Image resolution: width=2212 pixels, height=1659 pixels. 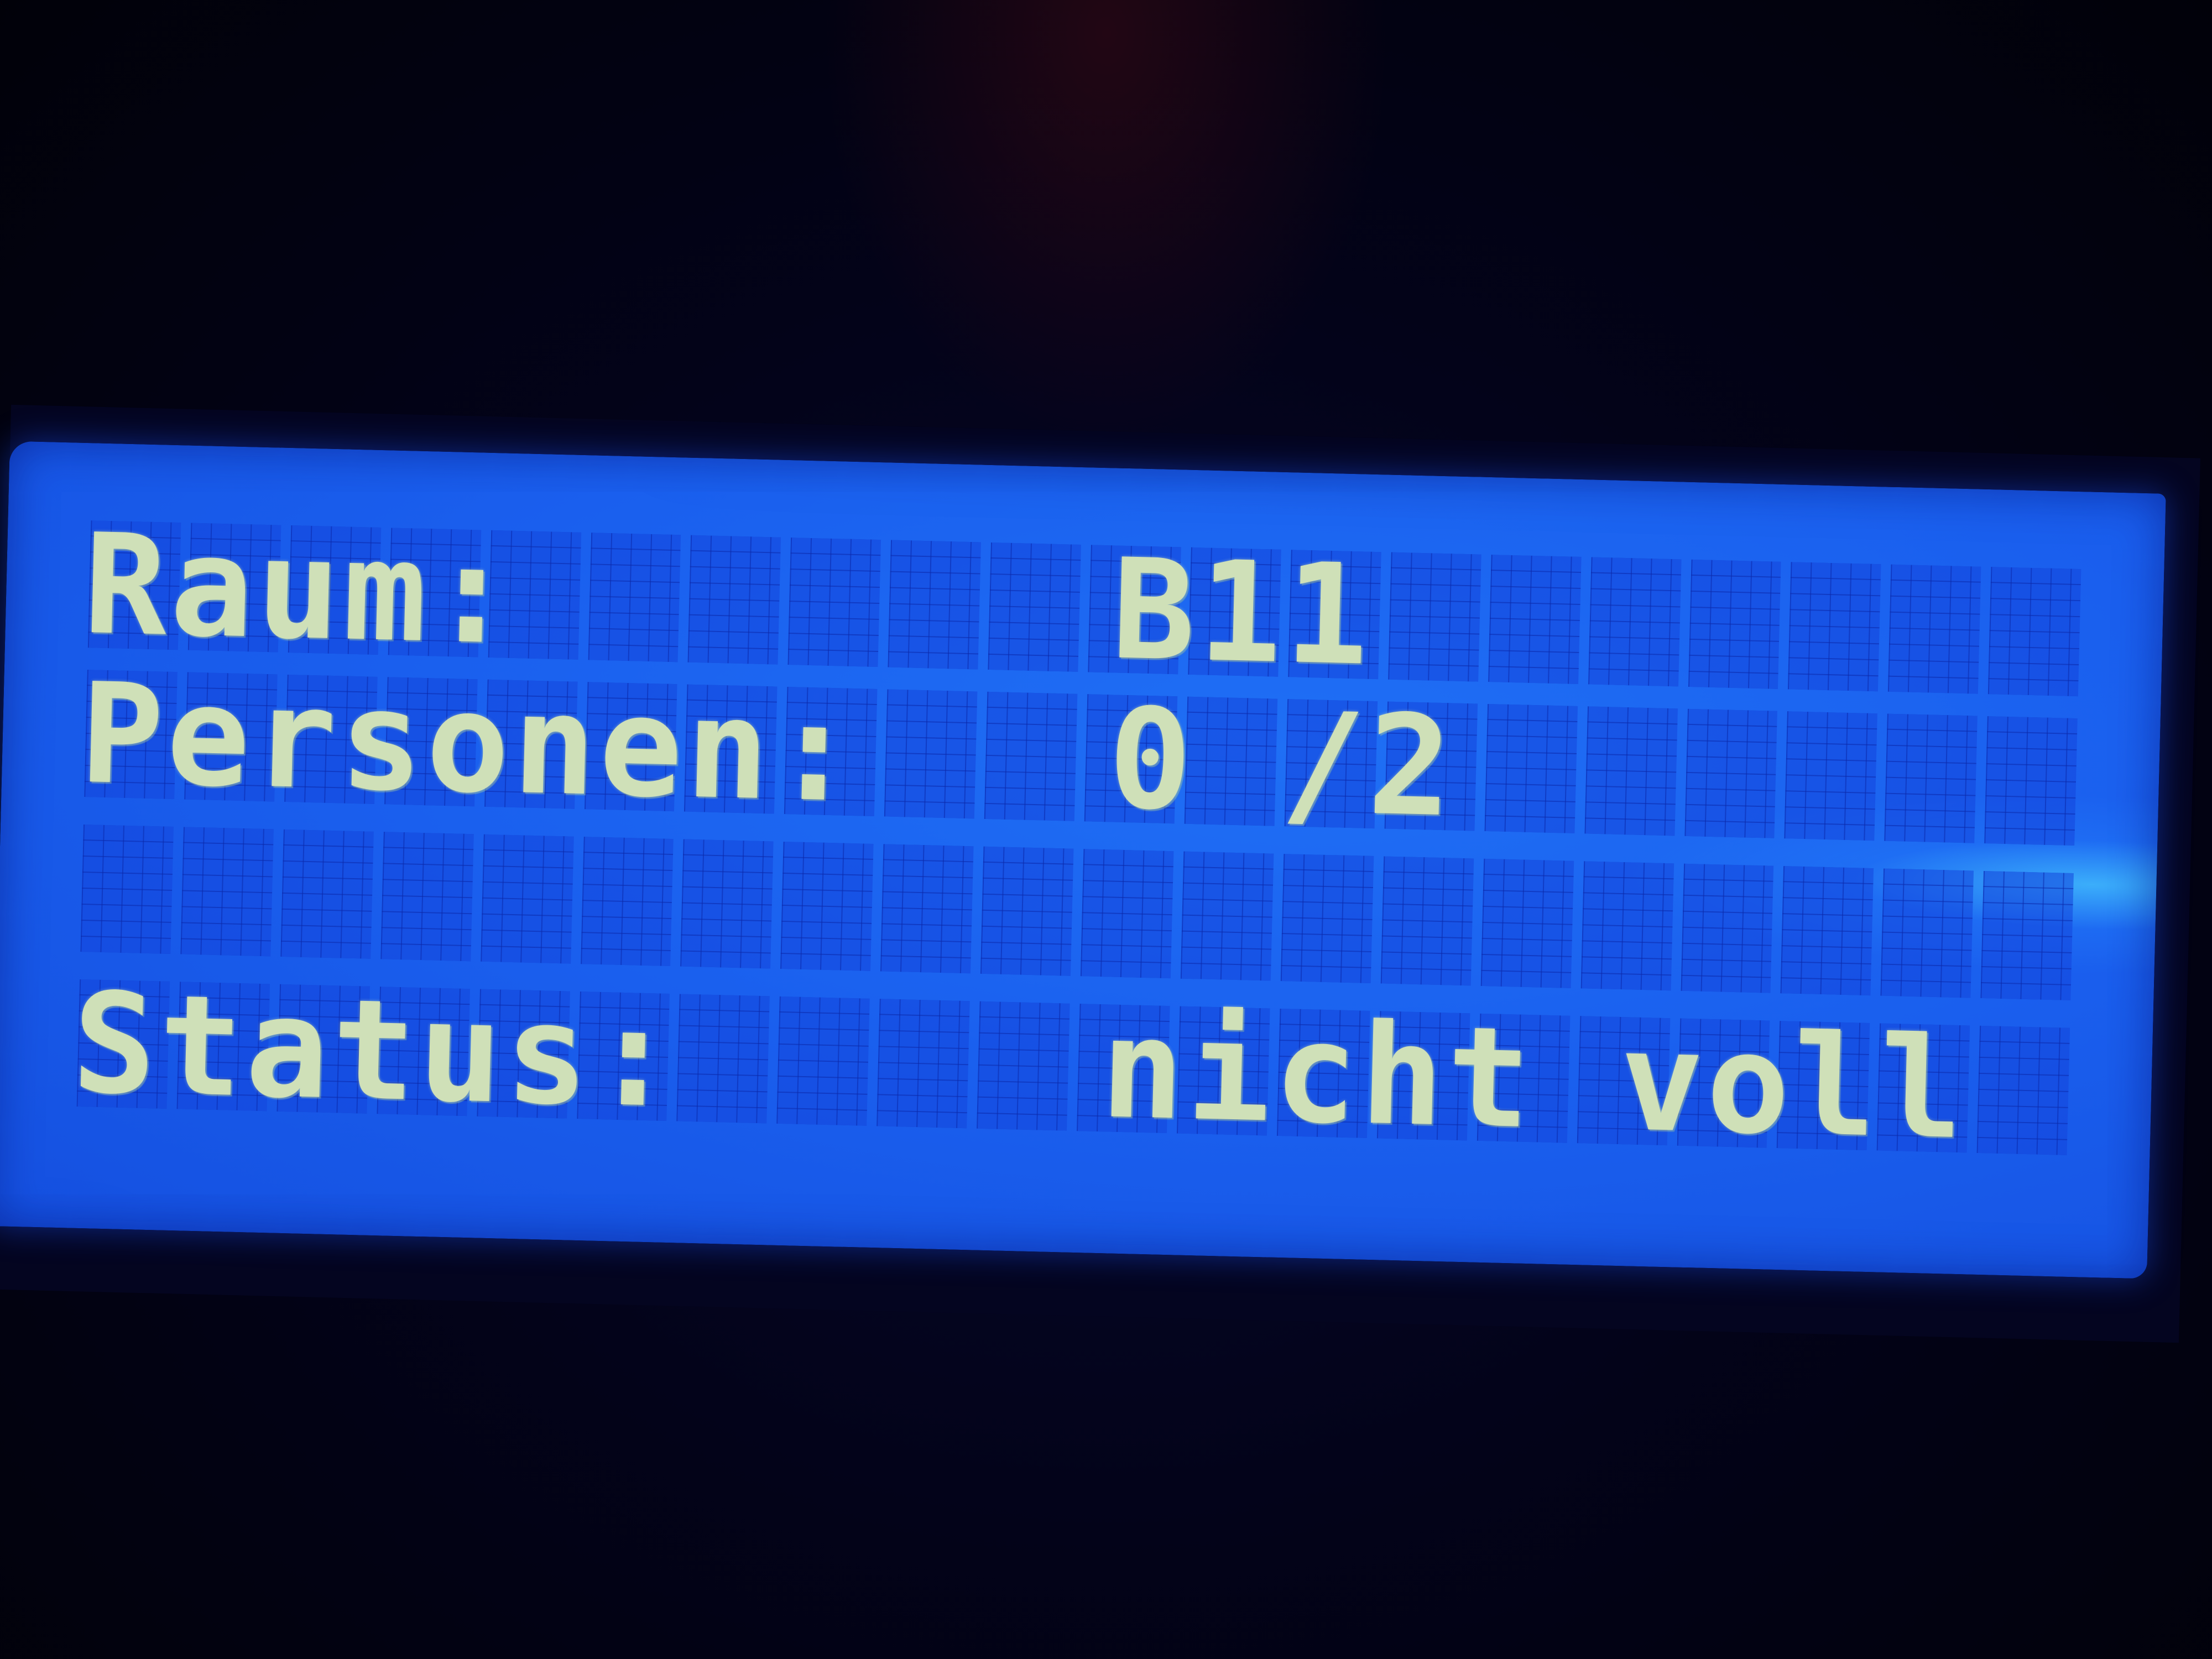 What do you see at coordinates (1242, 612) in the screenshot?
I see `room-value: B11` at bounding box center [1242, 612].